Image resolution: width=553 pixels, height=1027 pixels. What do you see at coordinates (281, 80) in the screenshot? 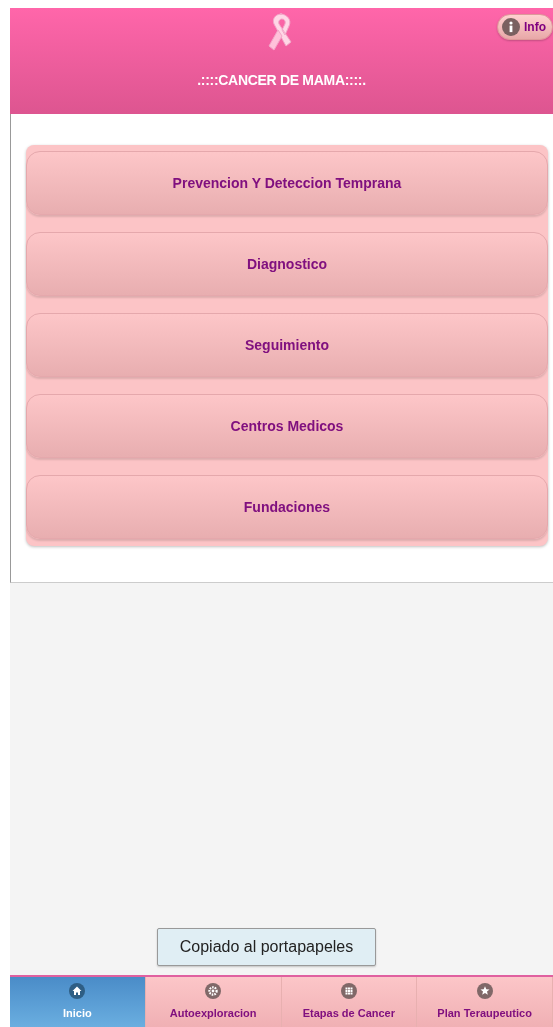
I see `app-title: .::::CANCER DE MAMA::::.` at bounding box center [281, 80].